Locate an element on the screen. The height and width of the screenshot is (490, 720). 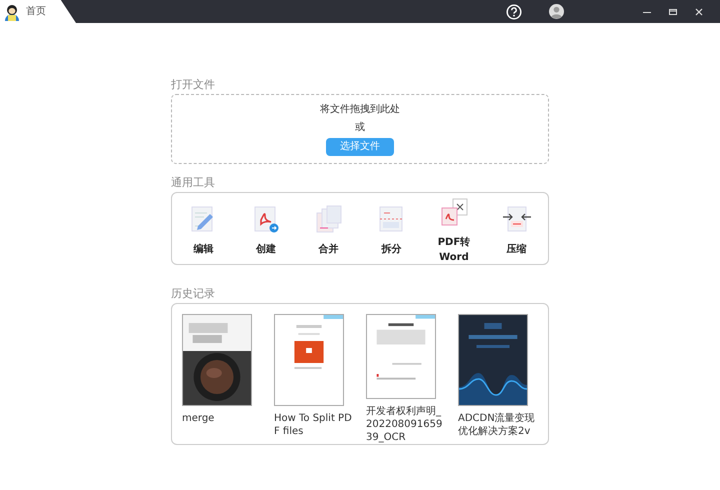
logo-icon is located at coordinates (12, 11).